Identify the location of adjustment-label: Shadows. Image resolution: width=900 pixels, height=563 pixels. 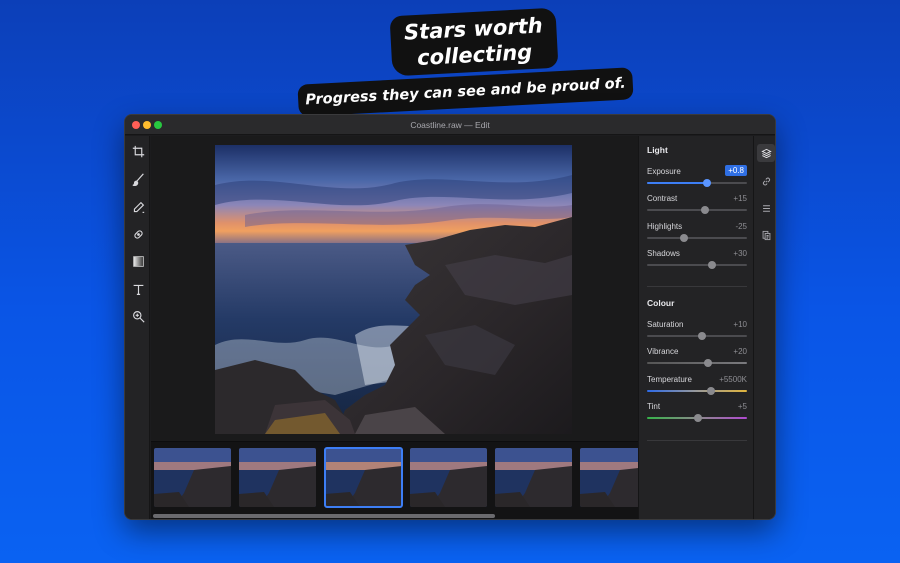
(663, 253).